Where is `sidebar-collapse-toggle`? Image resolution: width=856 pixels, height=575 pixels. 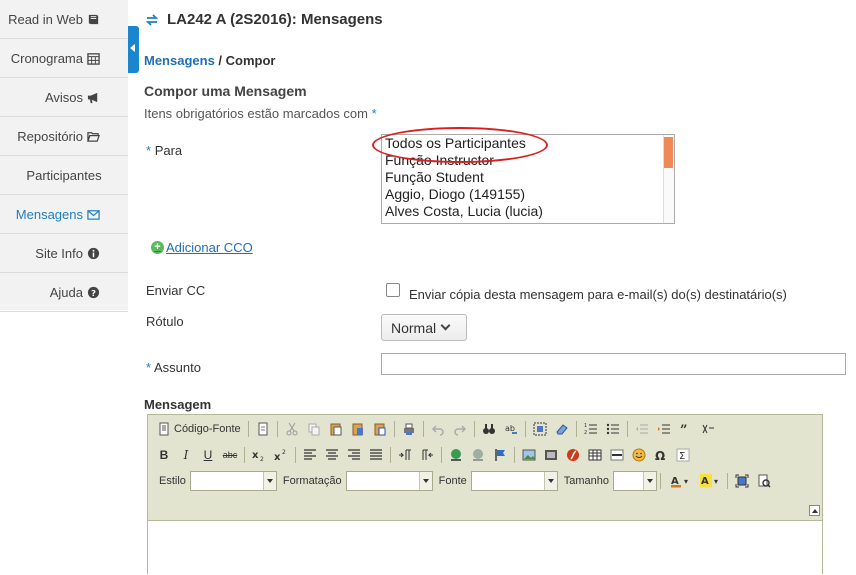 sidebar-collapse-toggle is located at coordinates (133, 49).